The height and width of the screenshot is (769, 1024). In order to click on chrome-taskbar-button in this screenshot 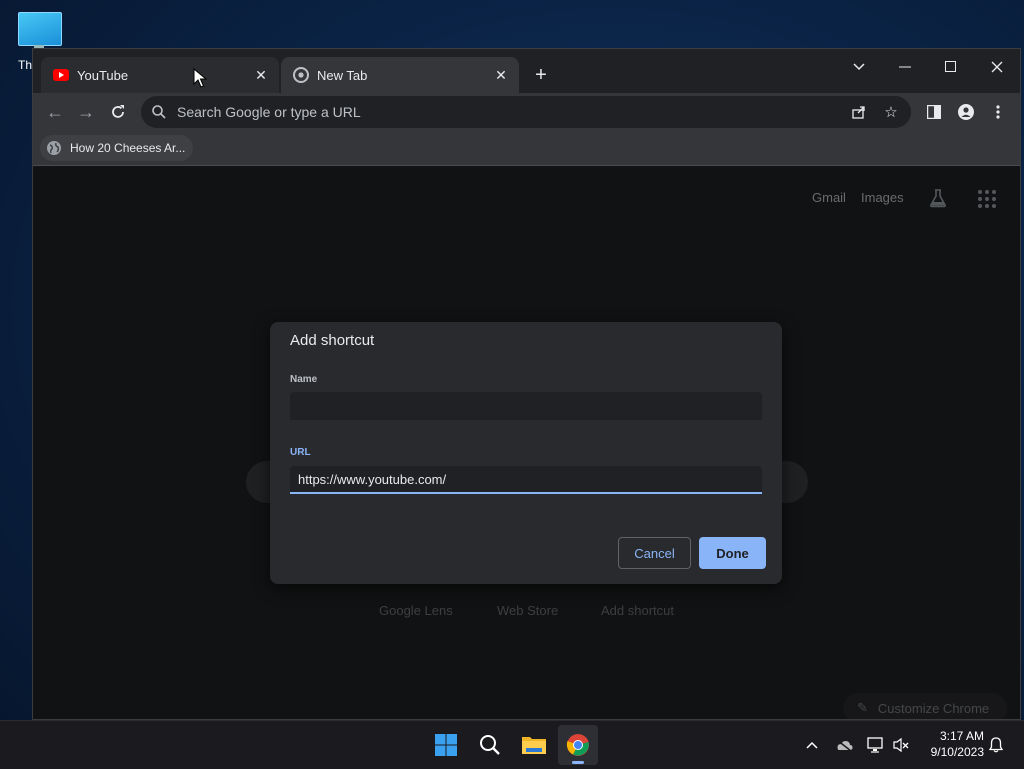, I will do `click(578, 745)`.